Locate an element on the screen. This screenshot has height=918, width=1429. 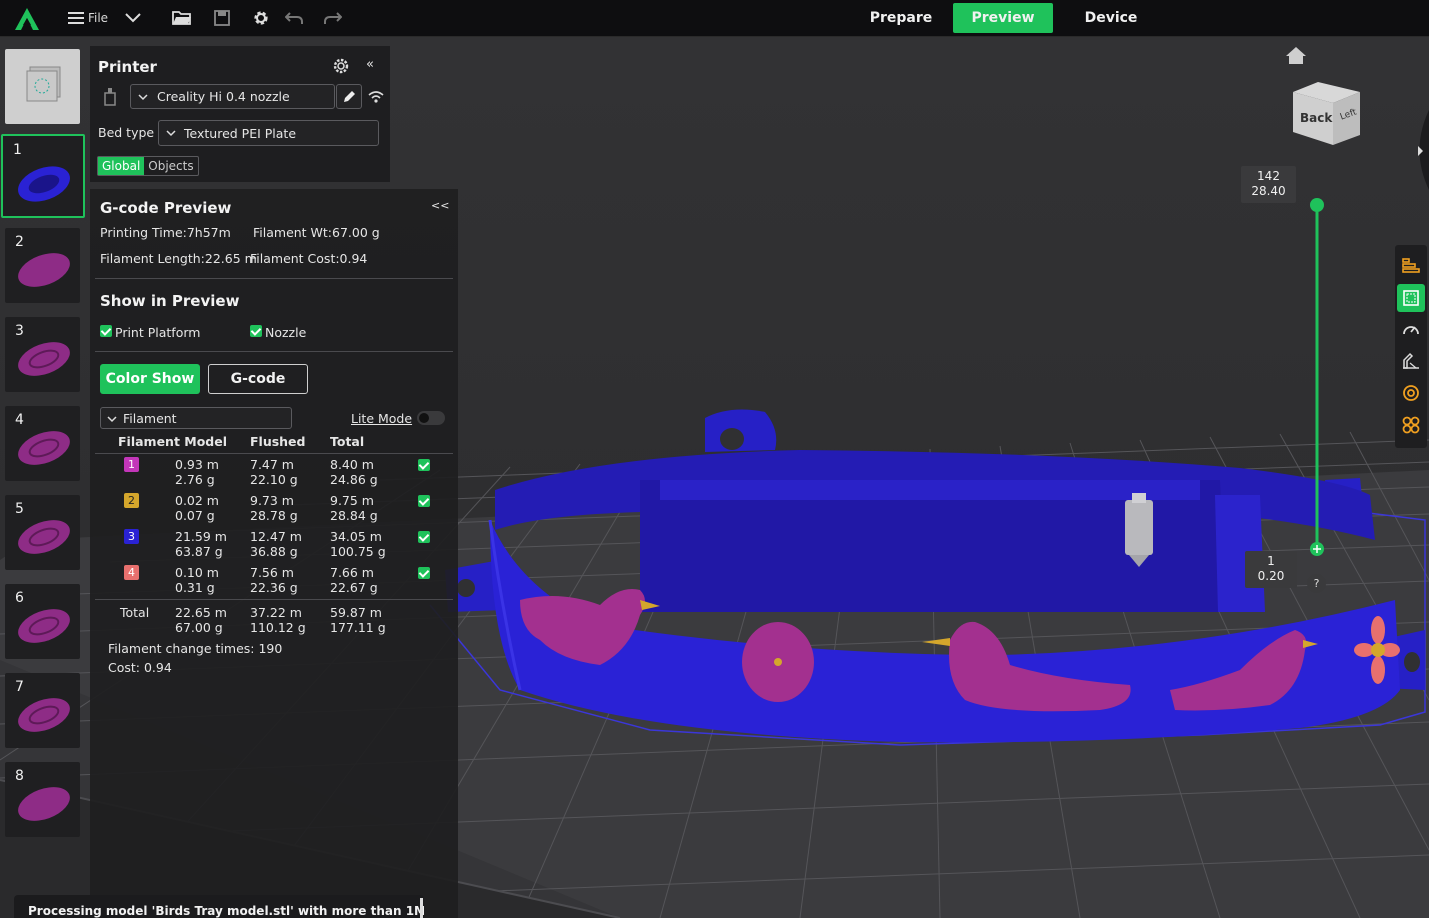
lite-mode-toggle is located at coordinates (431, 418).